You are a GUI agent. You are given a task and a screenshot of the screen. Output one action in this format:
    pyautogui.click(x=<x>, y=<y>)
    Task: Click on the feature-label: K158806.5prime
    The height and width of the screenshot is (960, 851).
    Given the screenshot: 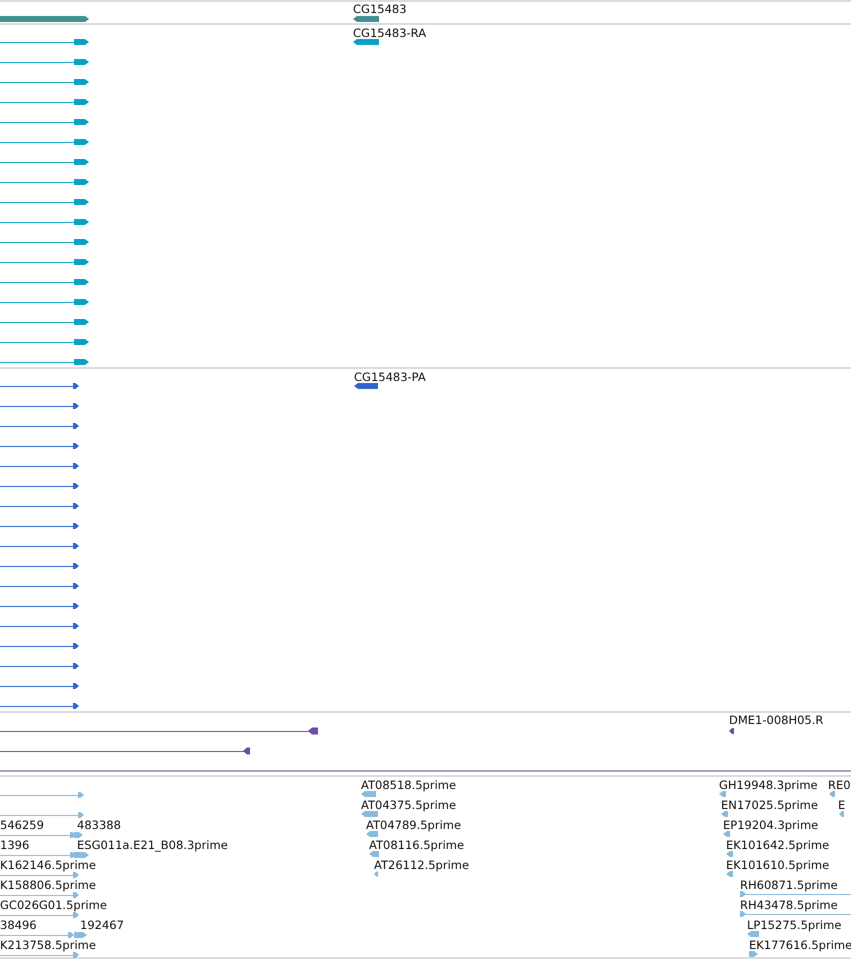 What is the action you would take?
    pyautogui.click(x=48, y=885)
    